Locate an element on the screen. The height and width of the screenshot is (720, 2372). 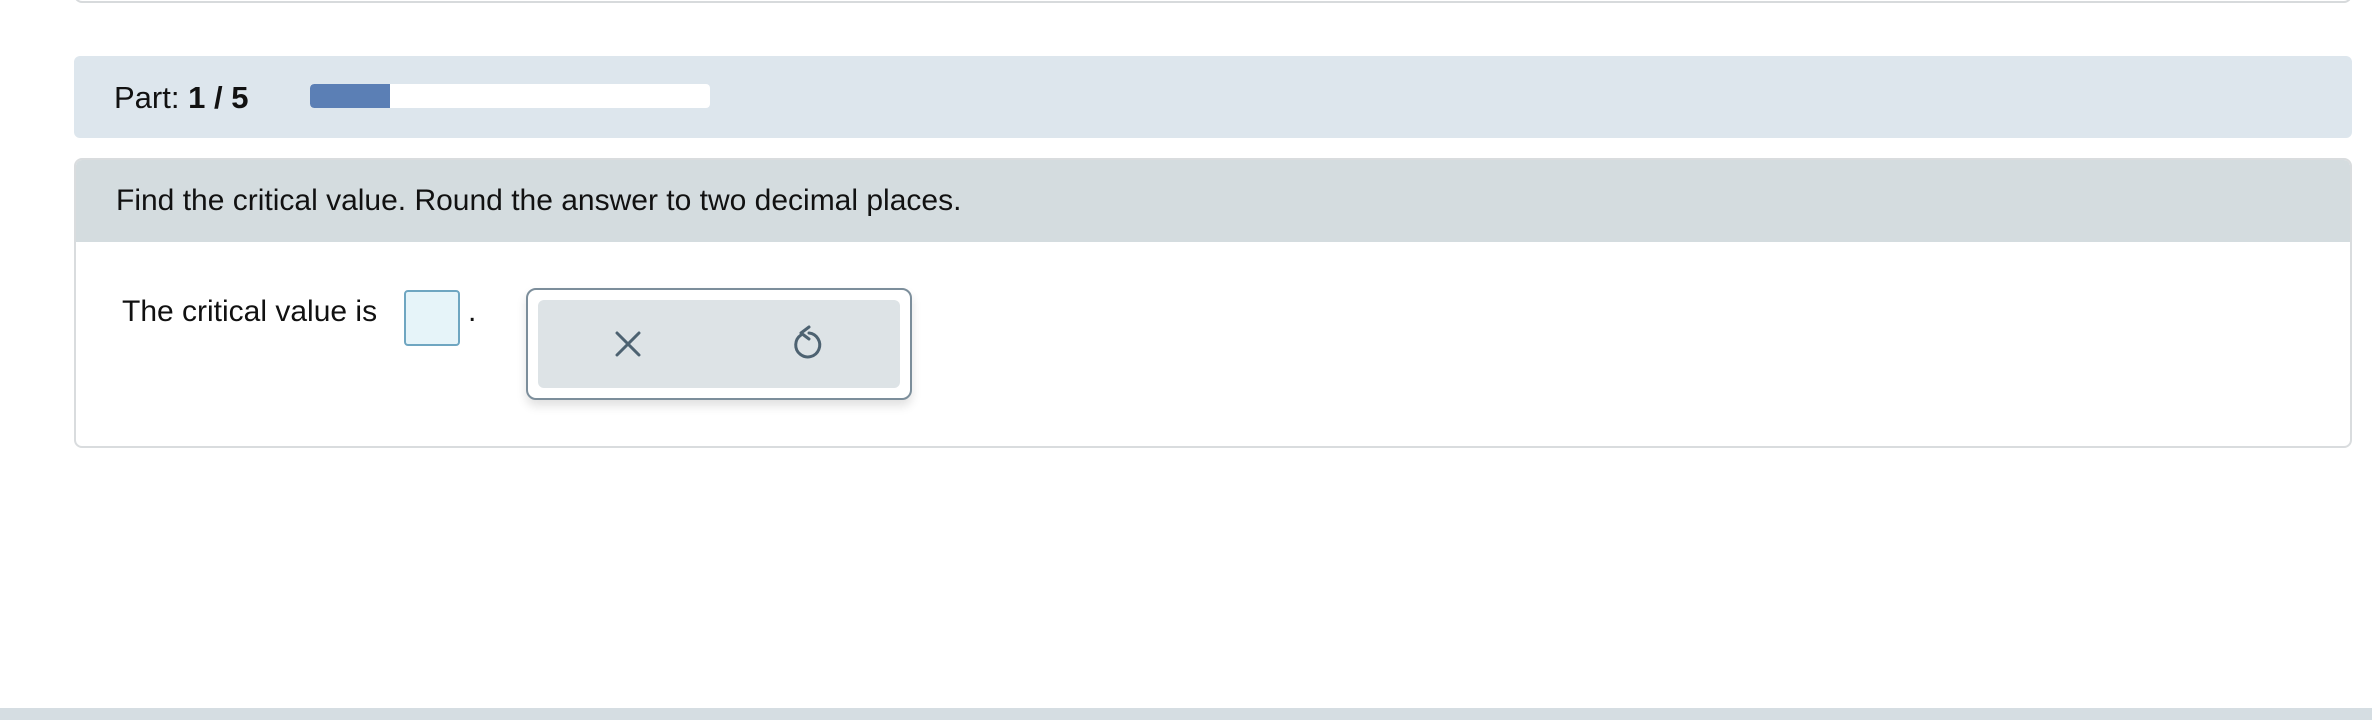
answer-period: . is located at coordinates (472, 311).